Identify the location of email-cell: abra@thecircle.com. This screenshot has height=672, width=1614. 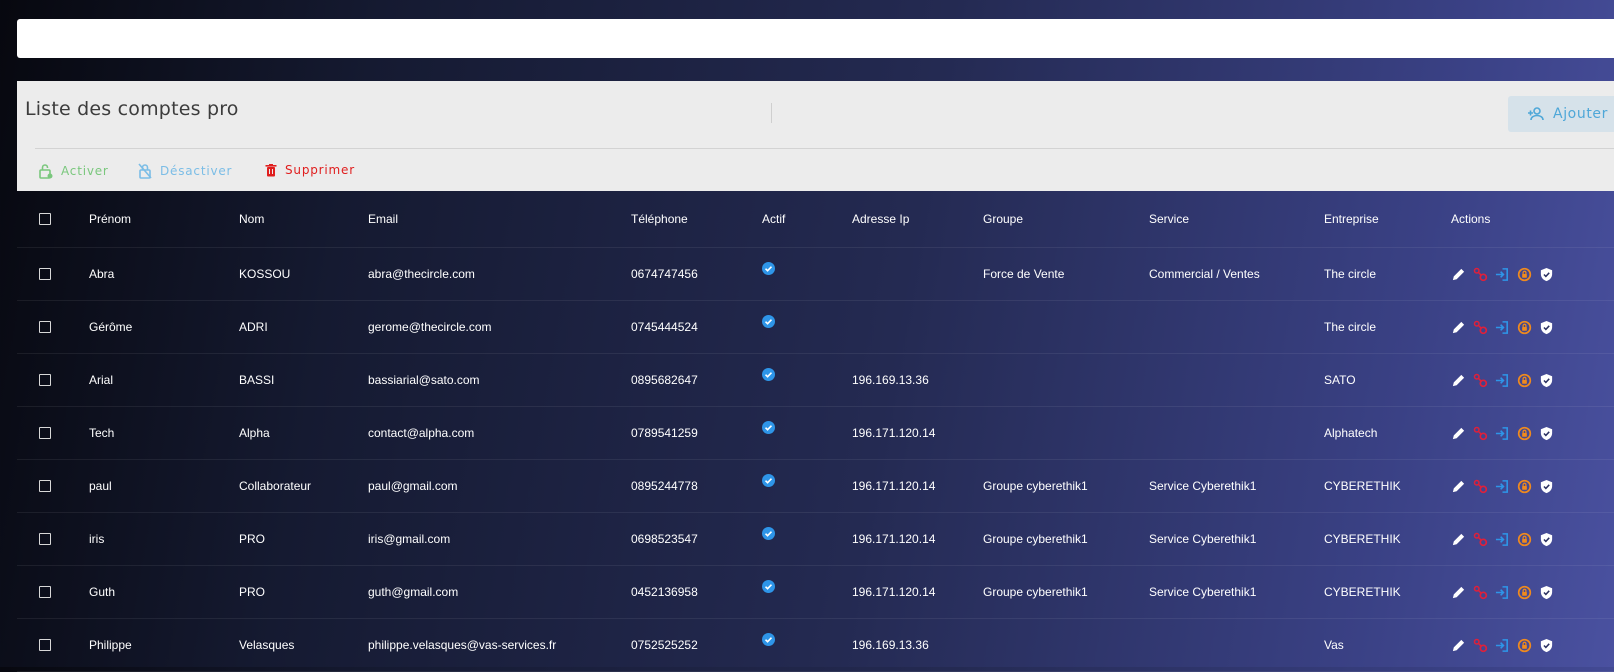
(421, 274).